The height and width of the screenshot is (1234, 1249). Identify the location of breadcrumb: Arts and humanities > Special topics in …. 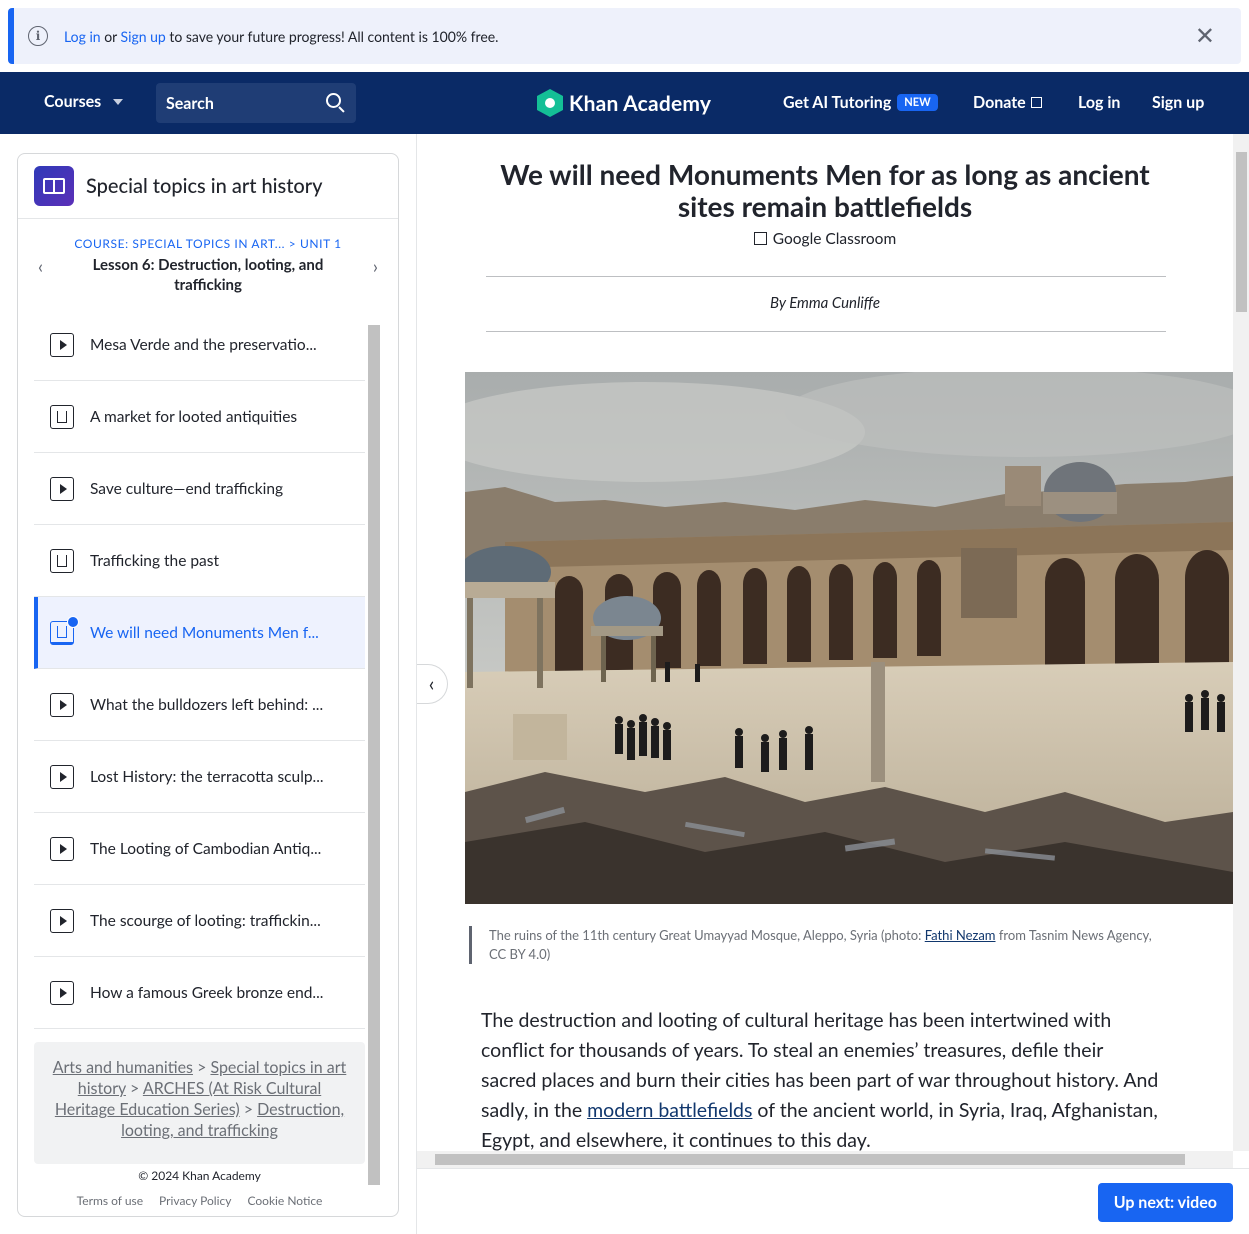
(199, 1103).